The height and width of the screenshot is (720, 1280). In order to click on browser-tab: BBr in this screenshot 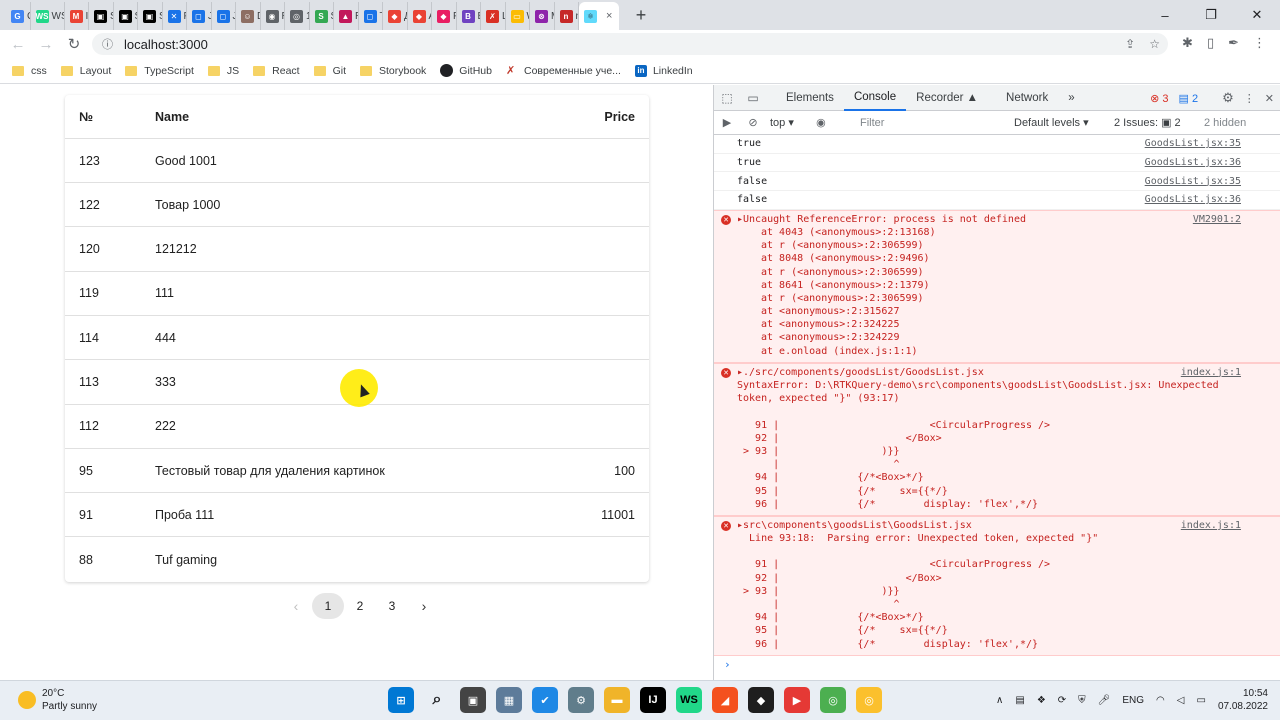, I will do `click(469, 16)`.